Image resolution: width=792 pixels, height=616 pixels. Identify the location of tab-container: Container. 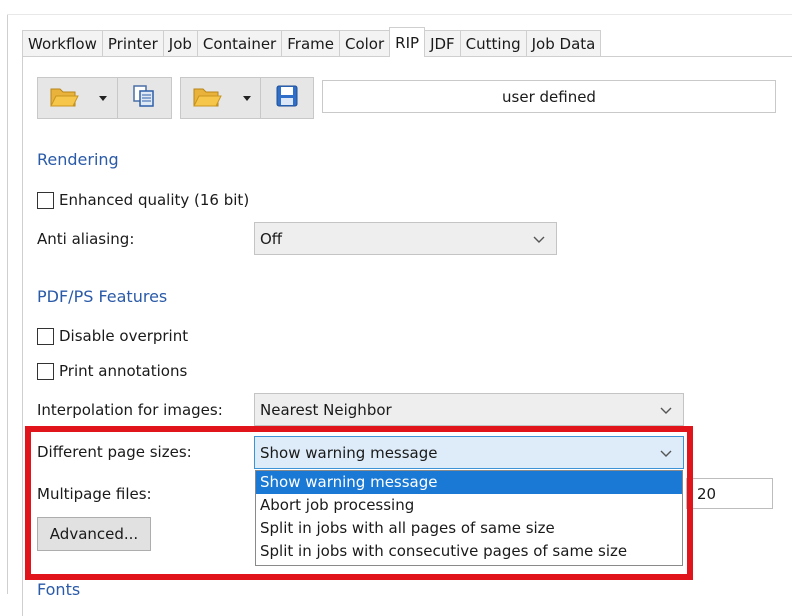
(239, 43).